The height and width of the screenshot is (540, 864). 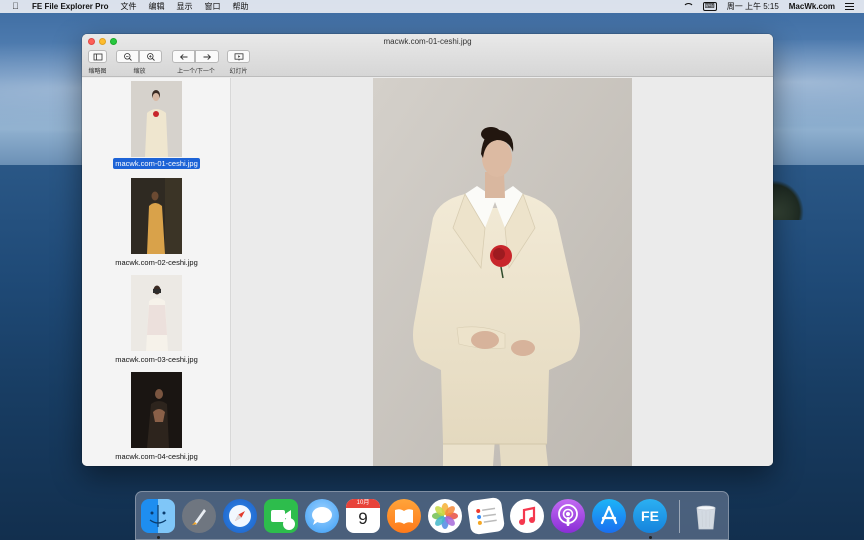 What do you see at coordinates (139, 72) in the screenshot?
I see `zoom-label: 缩放` at bounding box center [139, 72].